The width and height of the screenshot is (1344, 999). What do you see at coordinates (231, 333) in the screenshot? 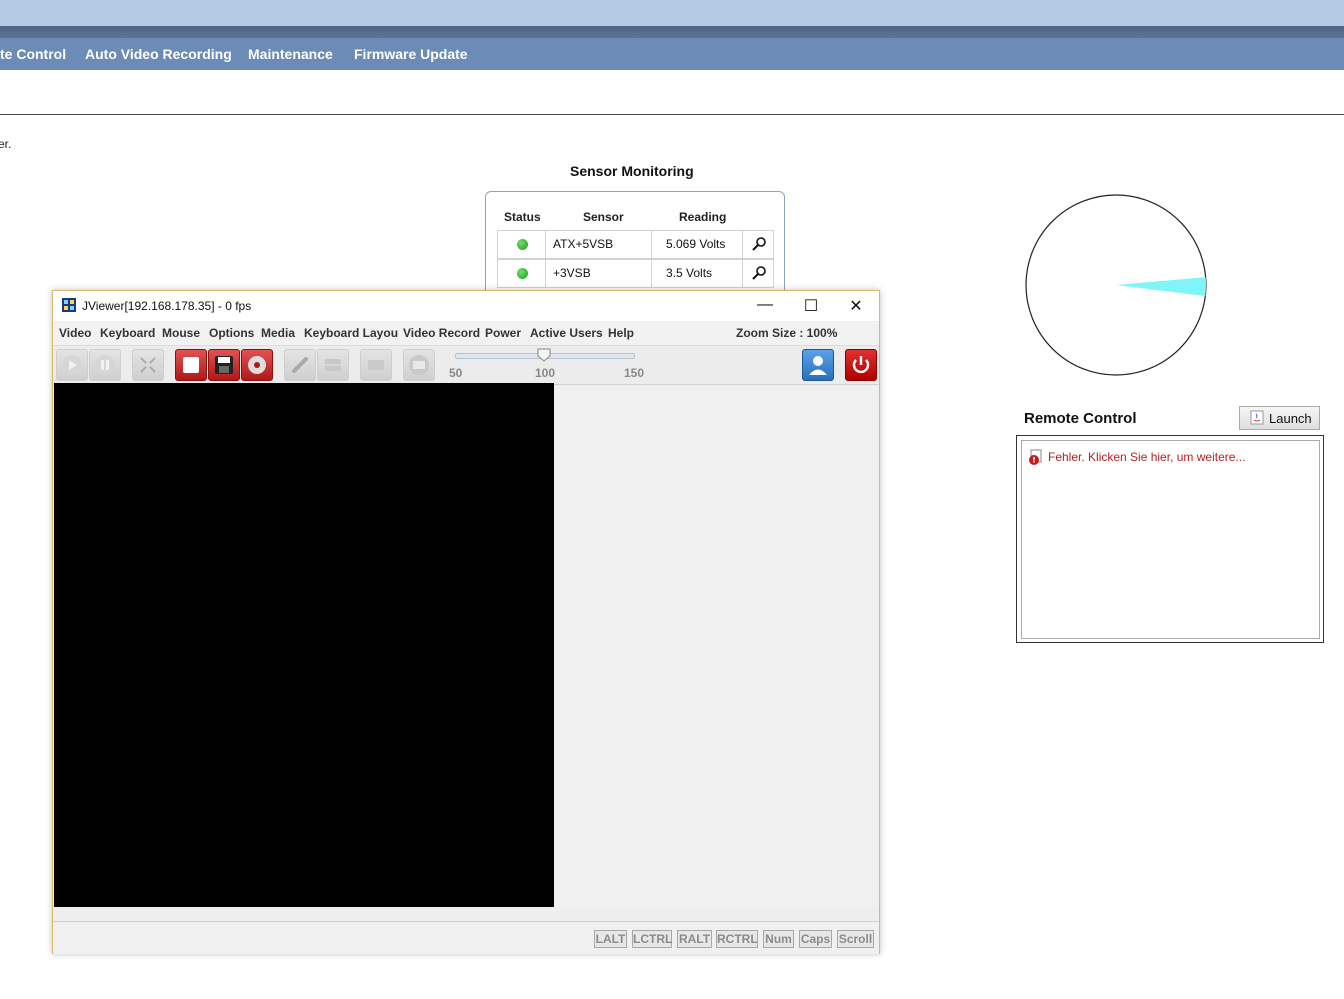
I see `menu-options: Options` at bounding box center [231, 333].